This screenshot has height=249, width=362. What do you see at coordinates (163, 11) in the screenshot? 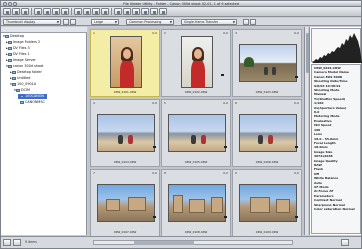
I see `toolbar-help-button` at bounding box center [163, 11].